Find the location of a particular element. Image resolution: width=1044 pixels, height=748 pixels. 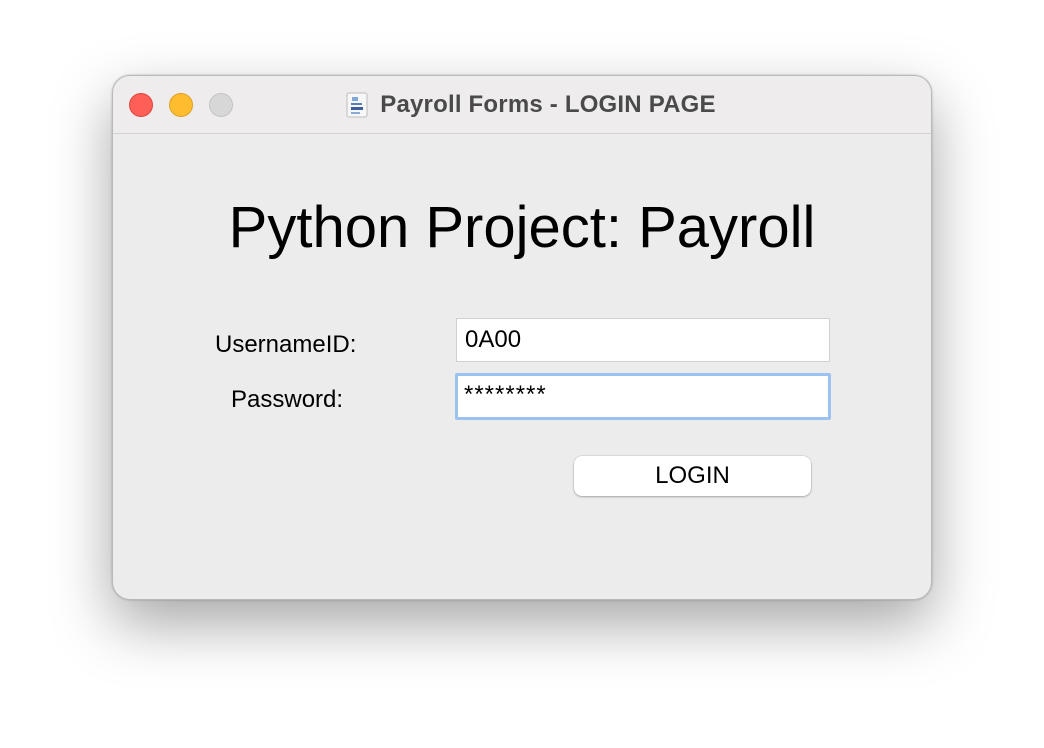

window-title: Payroll Forms - LOGIN PAGE is located at coordinates (548, 104).